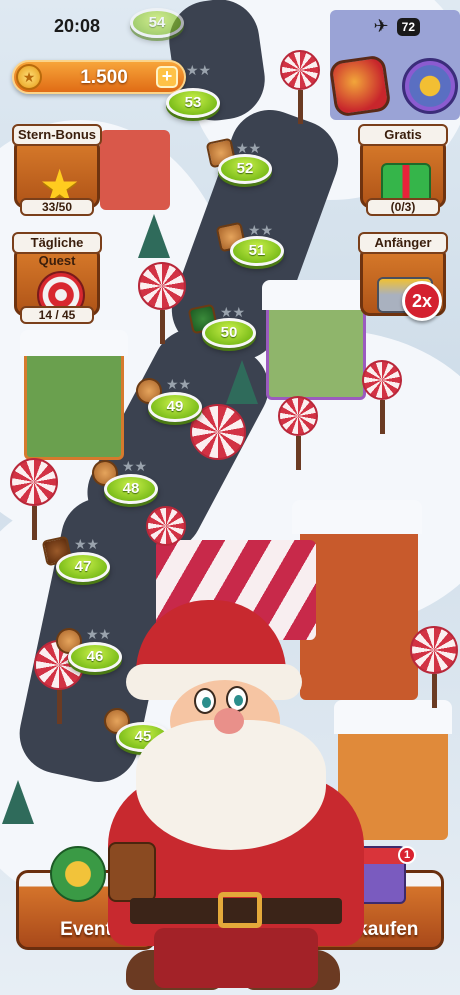 Image resolution: width=460 pixels, height=995 pixels. Describe the element at coordinates (403, 172) in the screenshot. I see `free-gift-panel: Gratis (0/3)` at that location.